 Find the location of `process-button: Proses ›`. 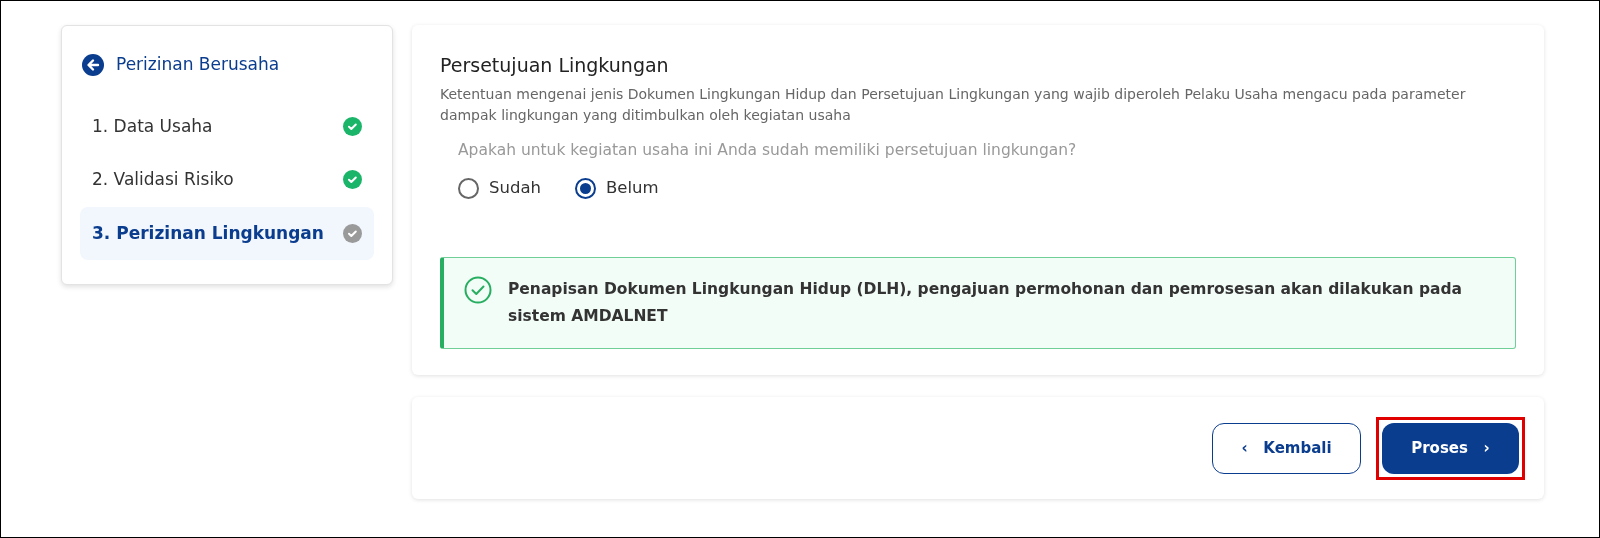

process-button: Proses › is located at coordinates (1450, 449).